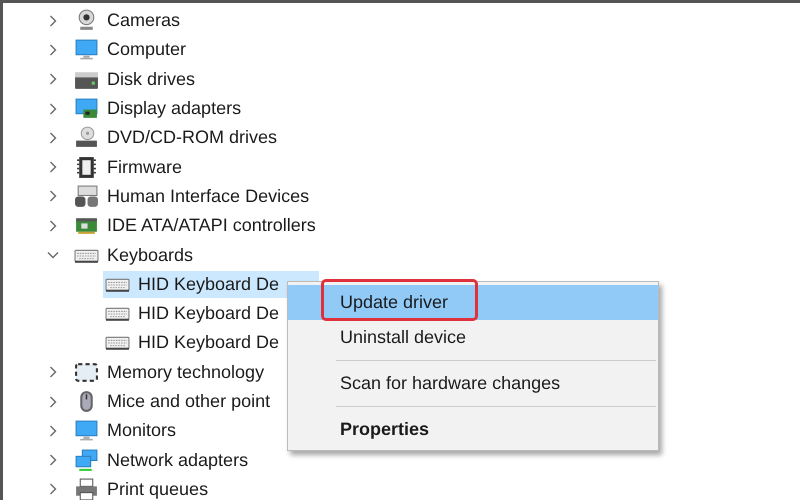 The width and height of the screenshot is (800, 500). What do you see at coordinates (151, 79) in the screenshot?
I see `tree-item: Disk drives` at bounding box center [151, 79].